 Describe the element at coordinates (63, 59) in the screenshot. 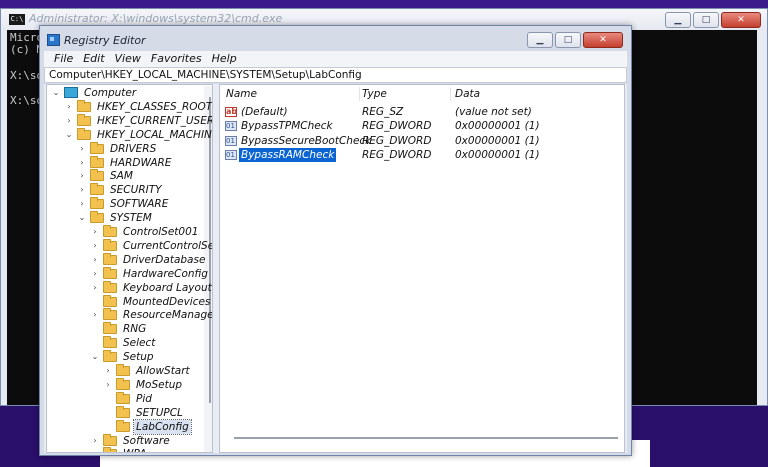

I see `menu-file: File` at that location.